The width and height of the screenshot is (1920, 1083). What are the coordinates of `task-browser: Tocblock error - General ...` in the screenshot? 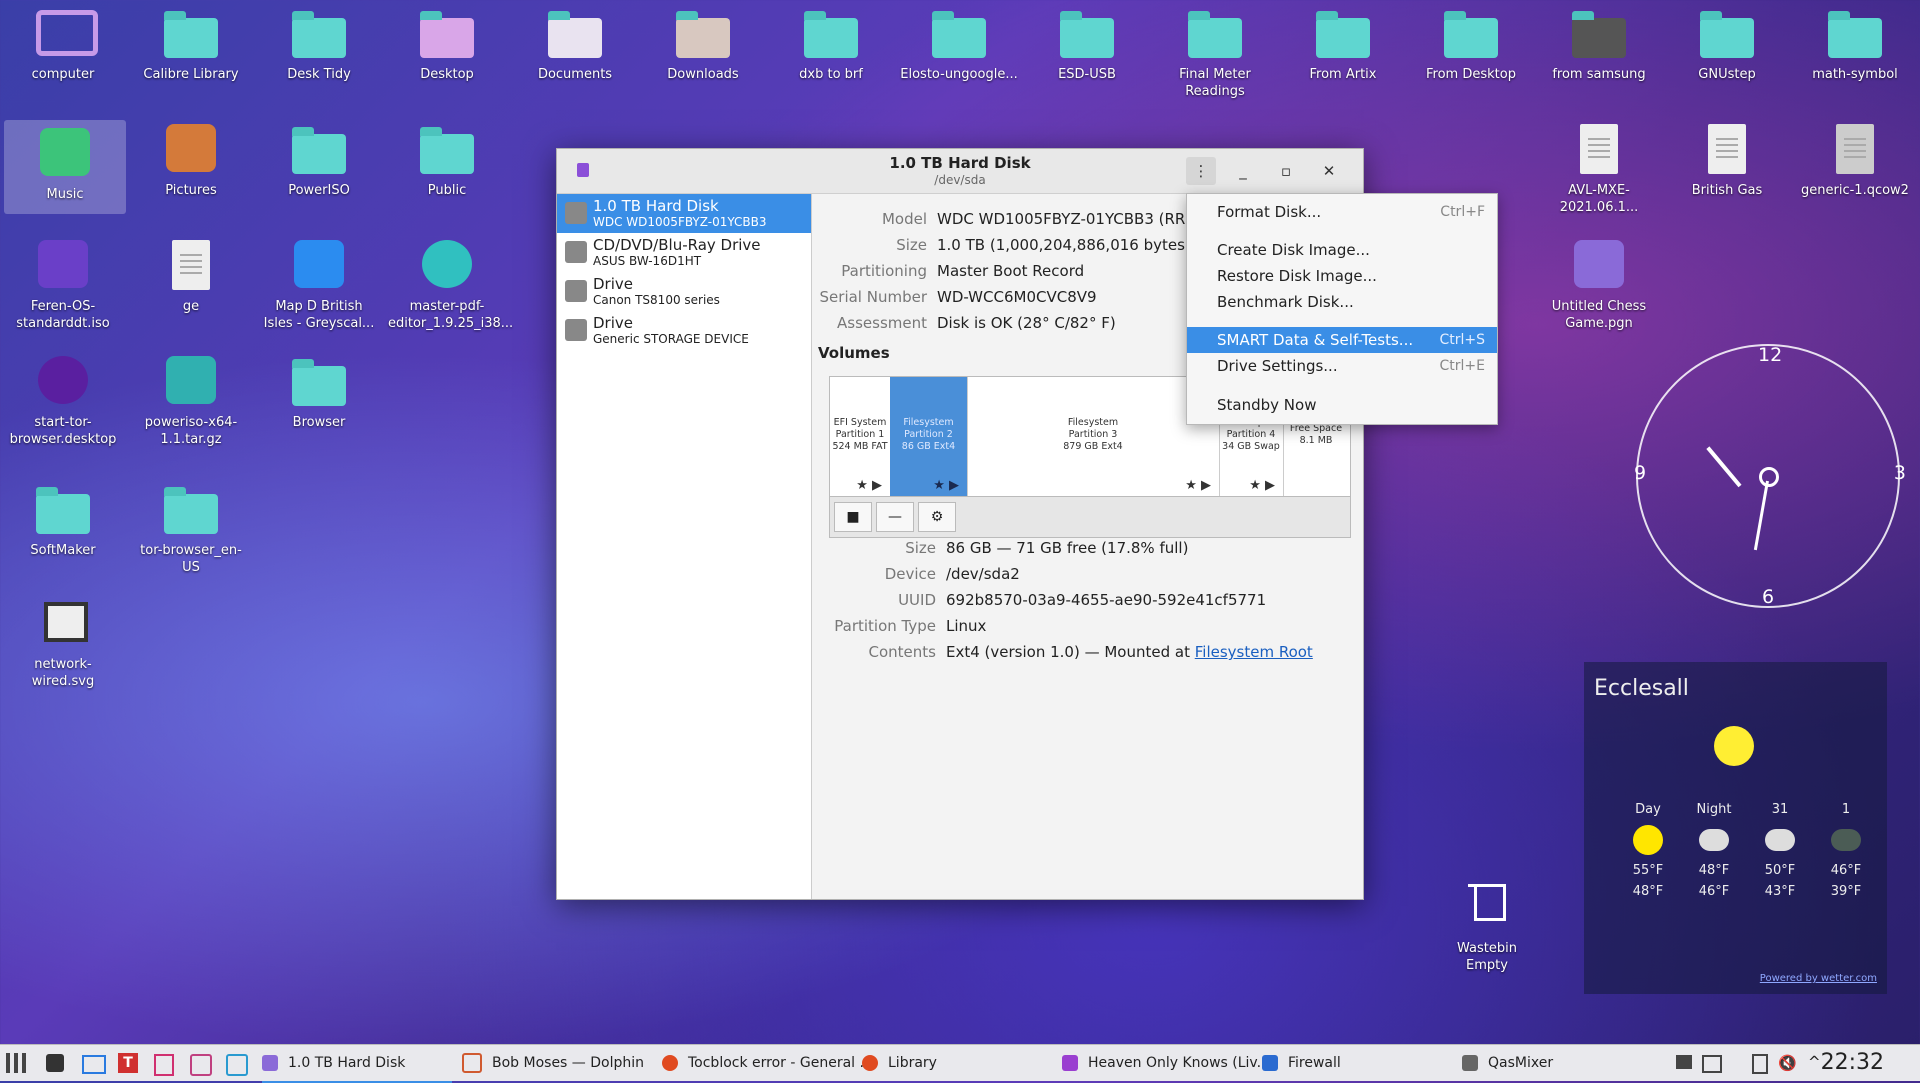 It's located at (767, 1063).